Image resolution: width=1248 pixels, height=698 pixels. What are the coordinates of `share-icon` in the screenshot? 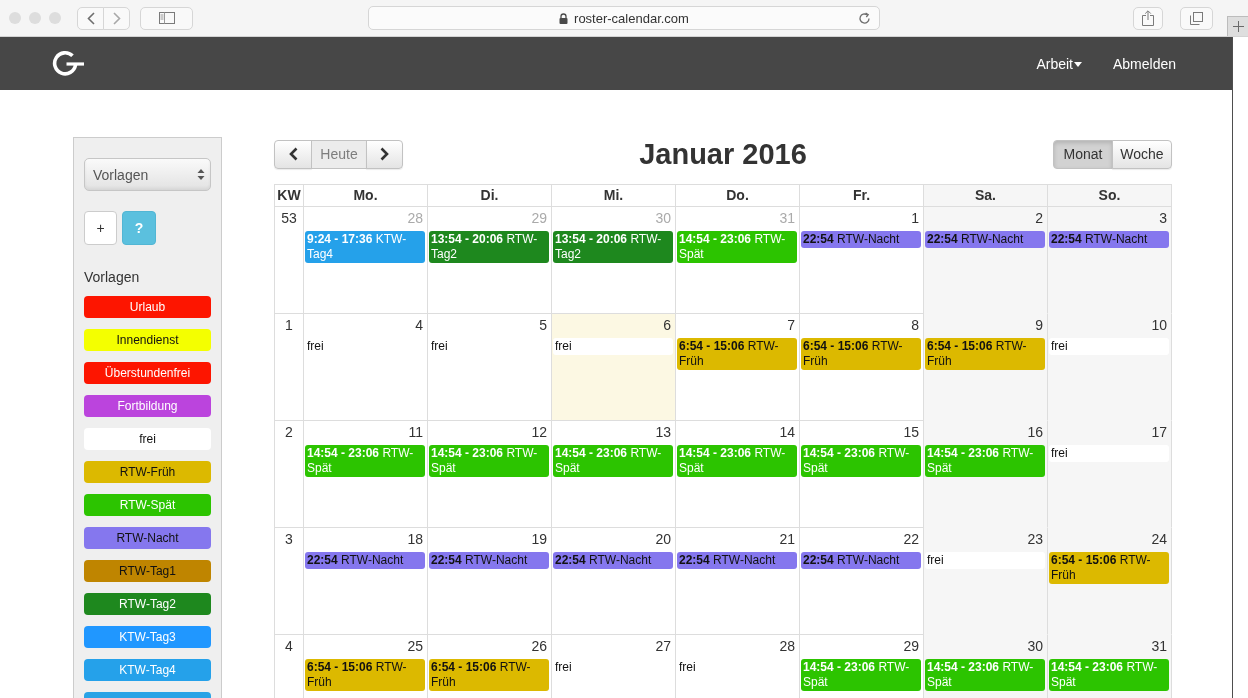 It's located at (1148, 18).